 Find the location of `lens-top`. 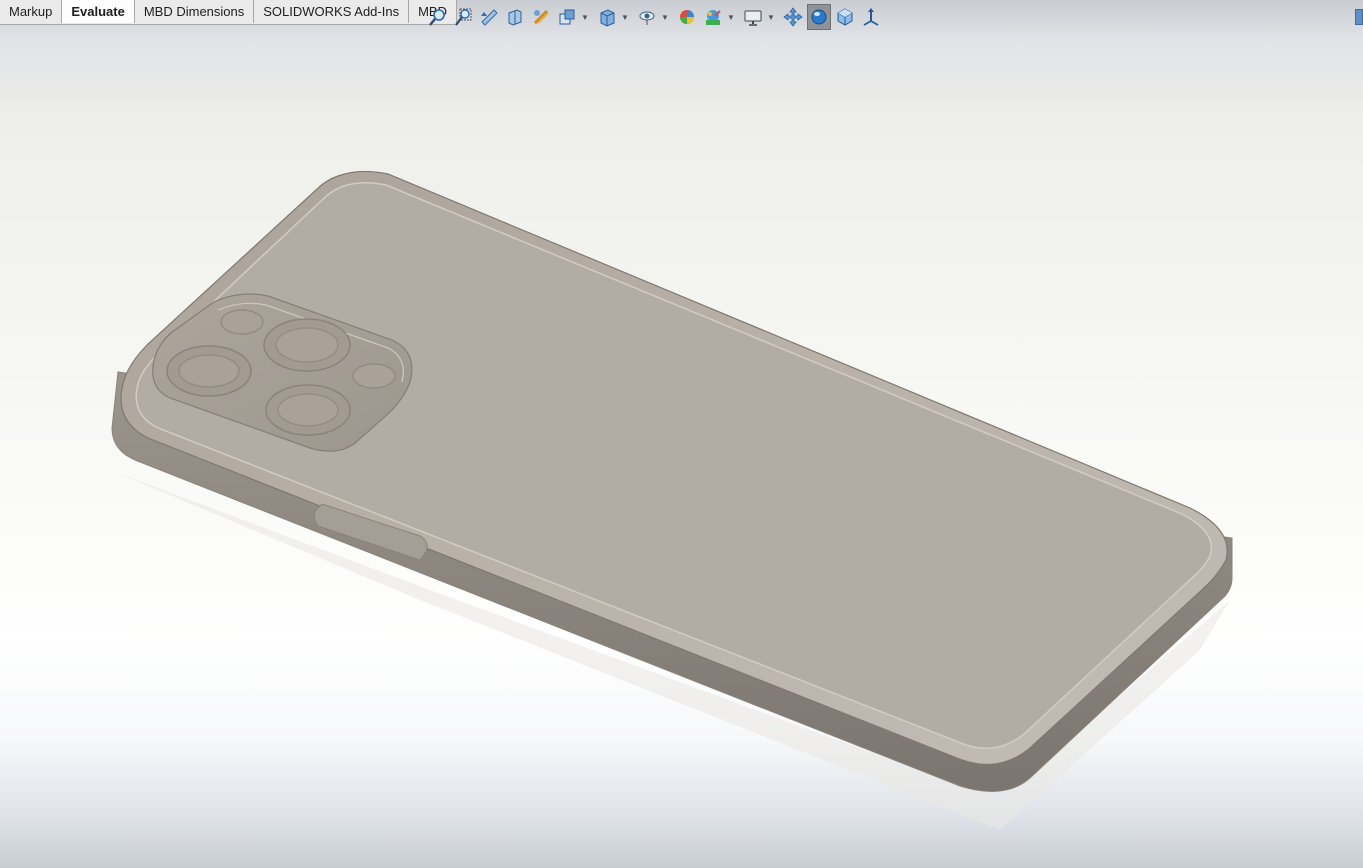

lens-top is located at coordinates (307, 345).